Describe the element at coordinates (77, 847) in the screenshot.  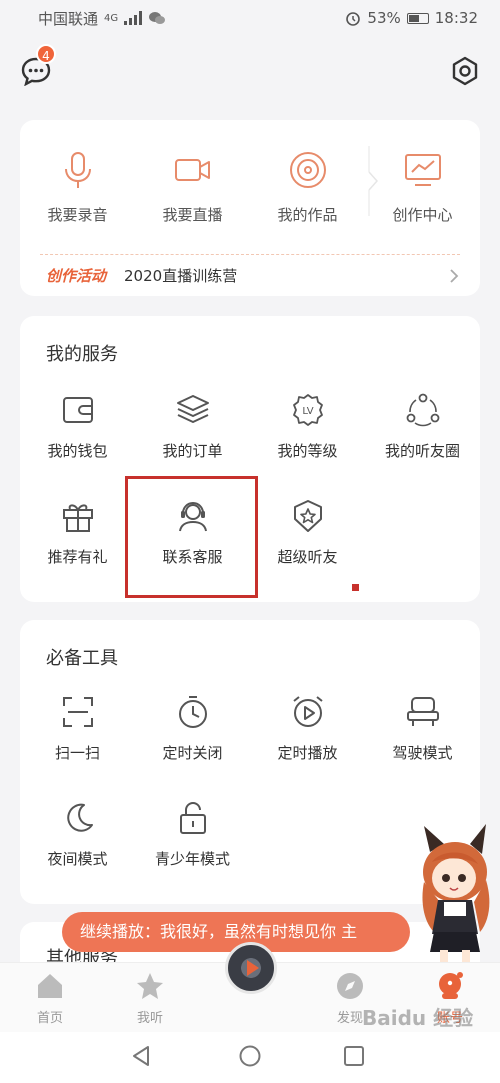
I see `night-mode-button: 夜间模式` at that location.